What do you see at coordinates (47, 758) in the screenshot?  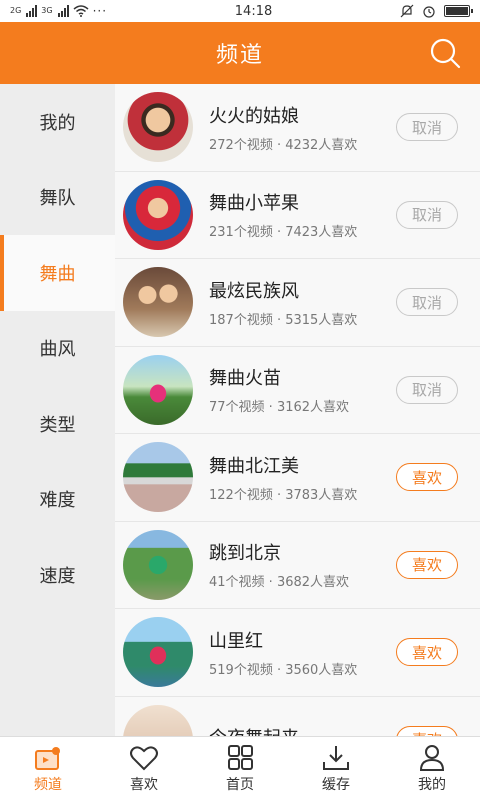 I see `channel-icon` at bounding box center [47, 758].